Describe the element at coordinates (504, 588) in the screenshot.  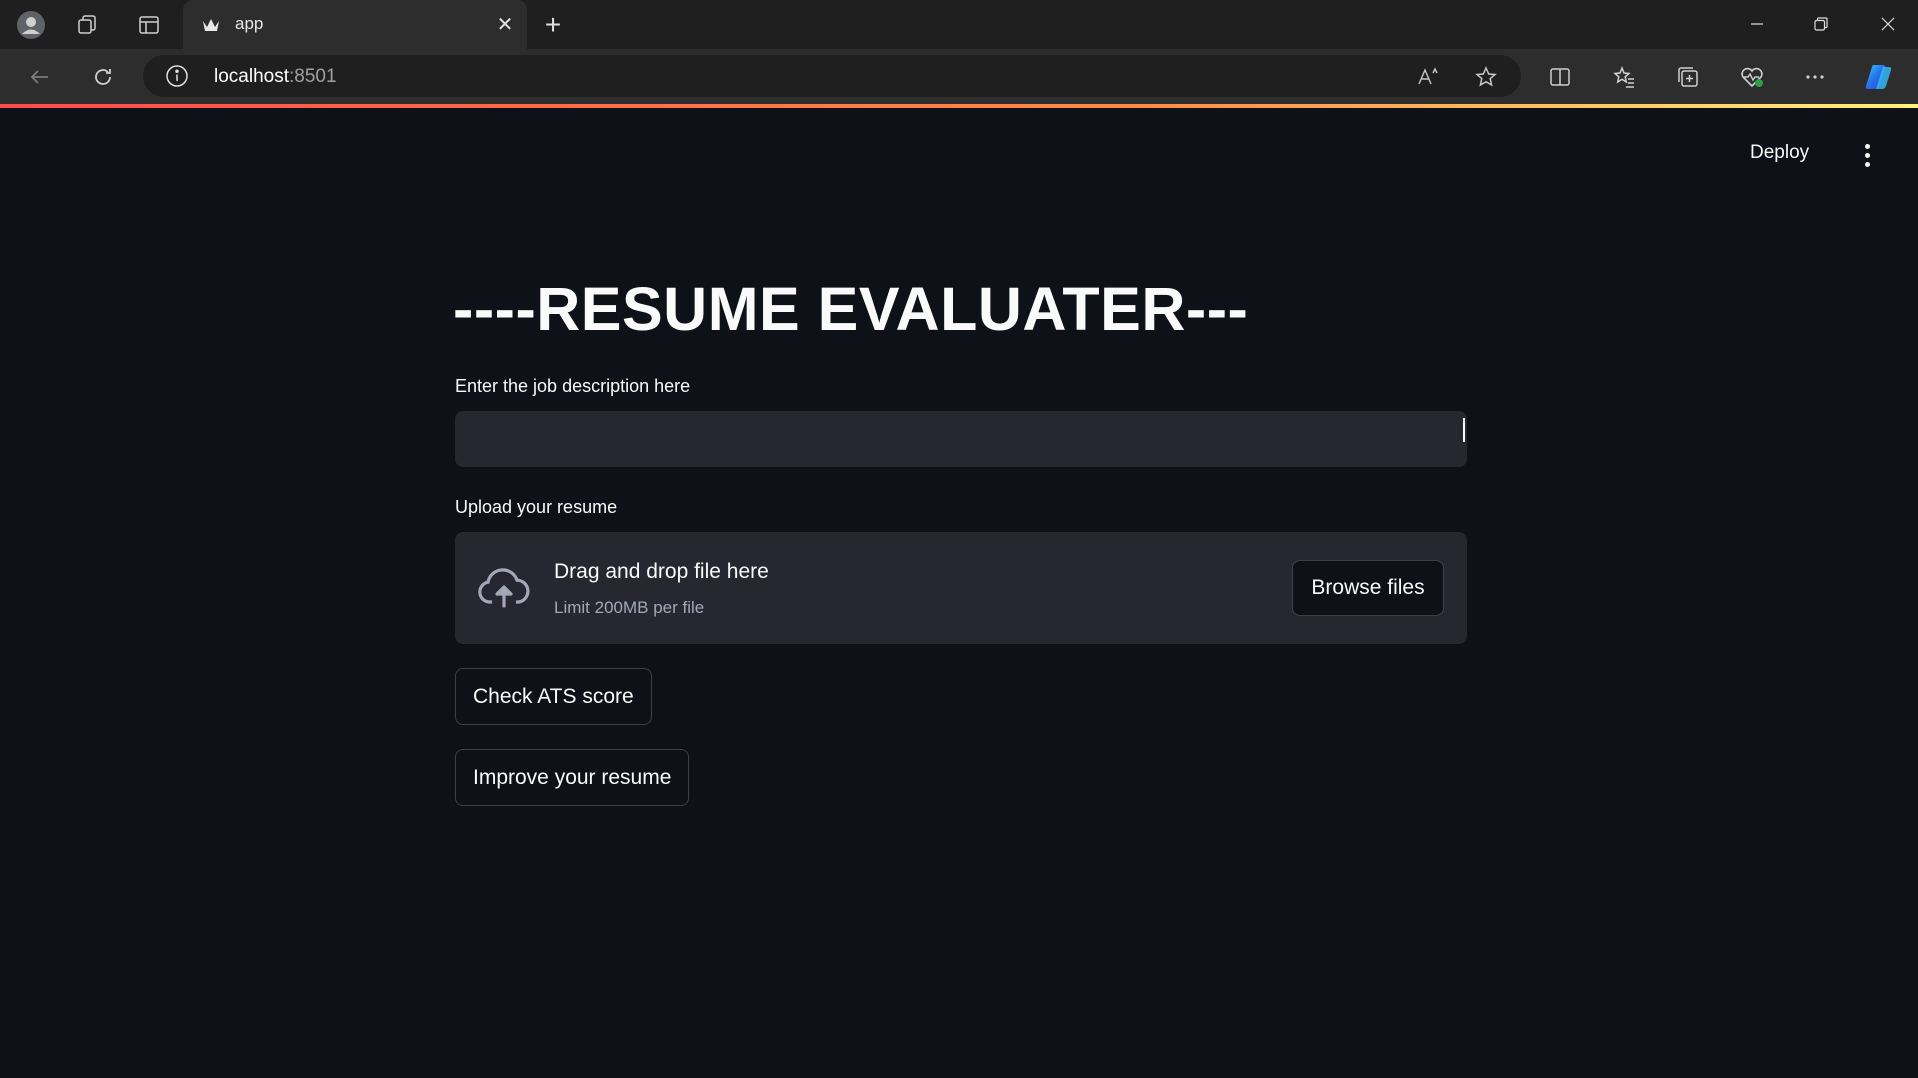
I see `cloud-upload-icon` at that location.